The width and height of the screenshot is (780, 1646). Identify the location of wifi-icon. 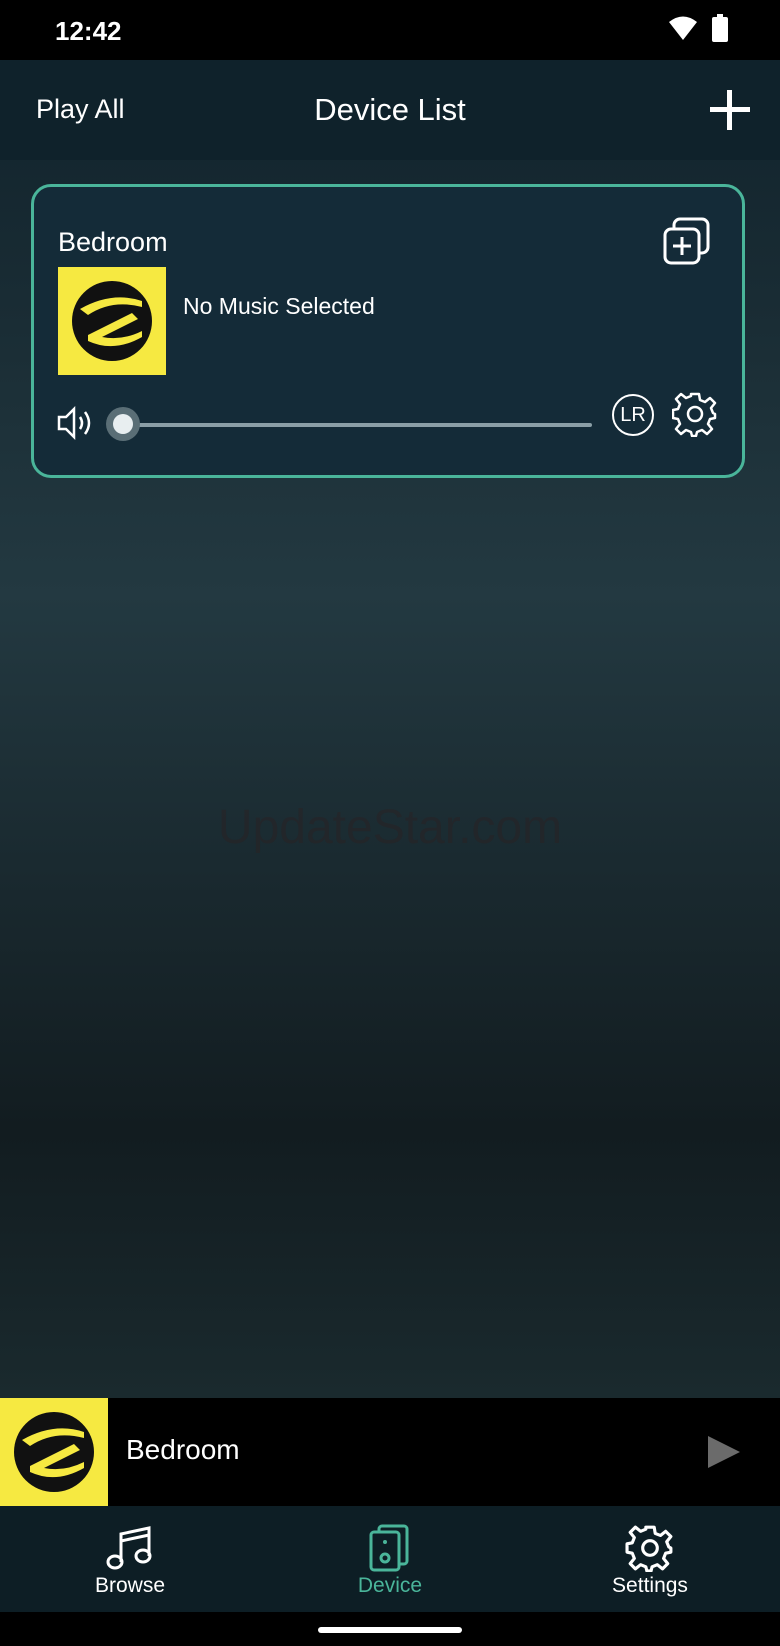
(683, 28).